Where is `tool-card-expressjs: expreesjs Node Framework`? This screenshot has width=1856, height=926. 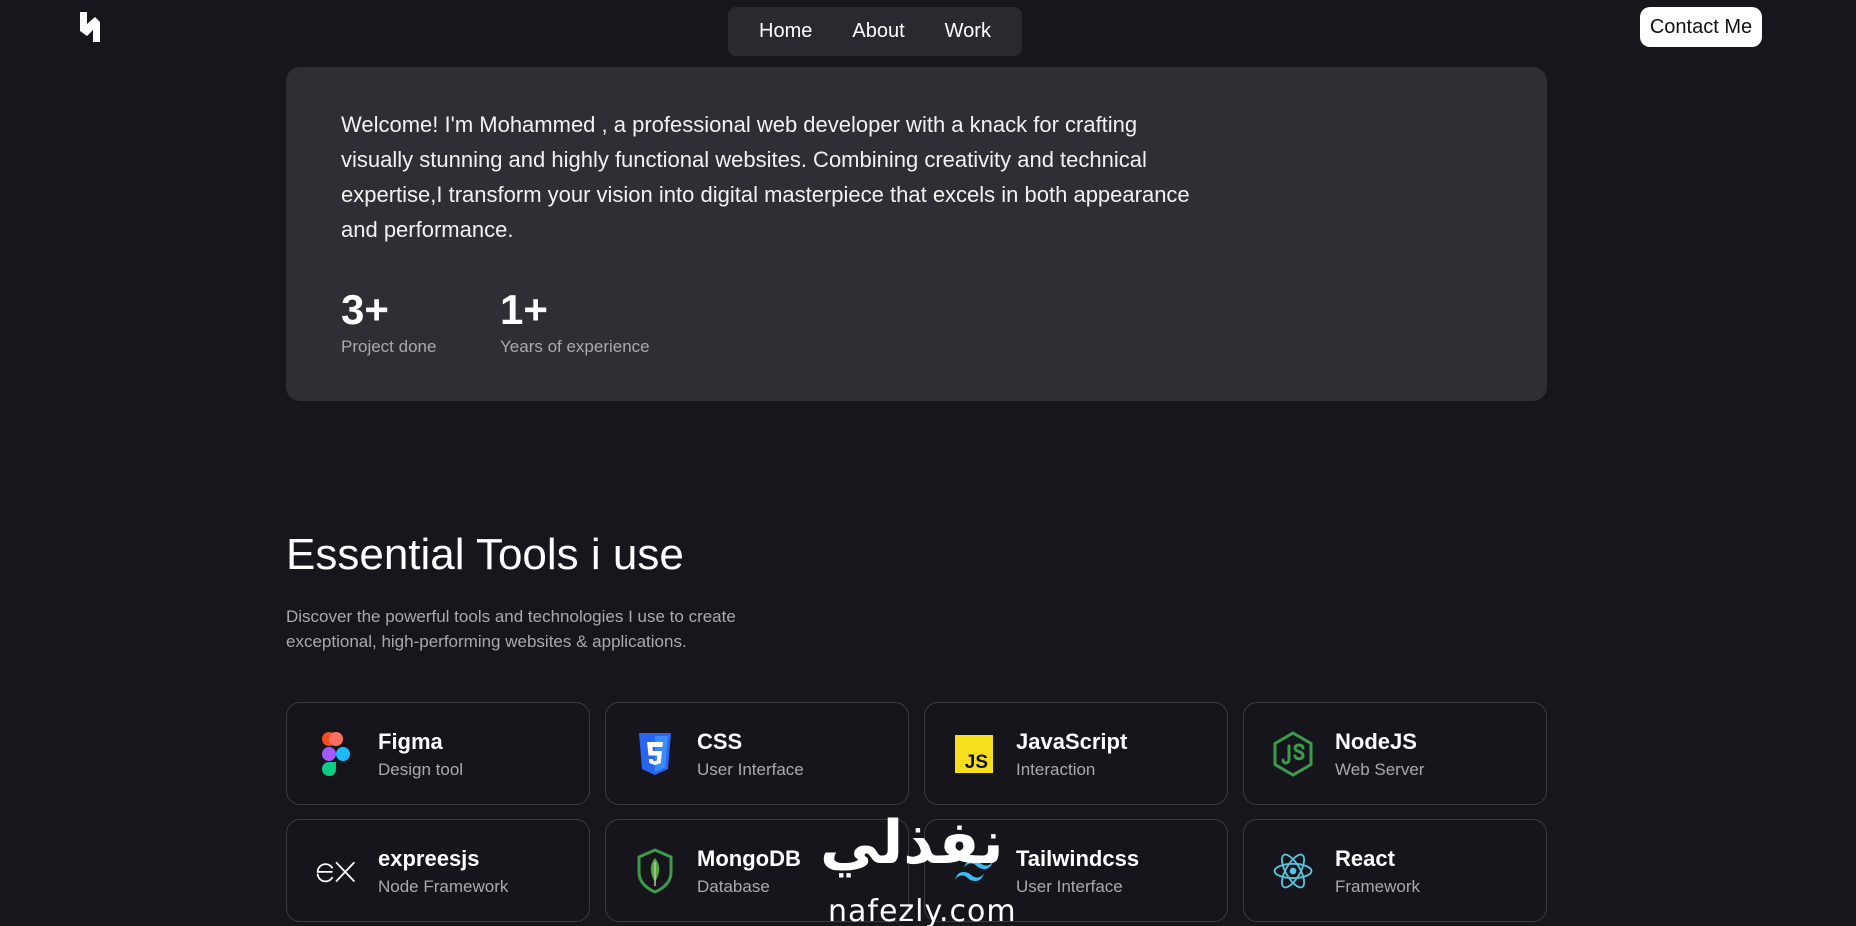
tool-card-expressjs: expreesjs Node Framework is located at coordinates (438, 870).